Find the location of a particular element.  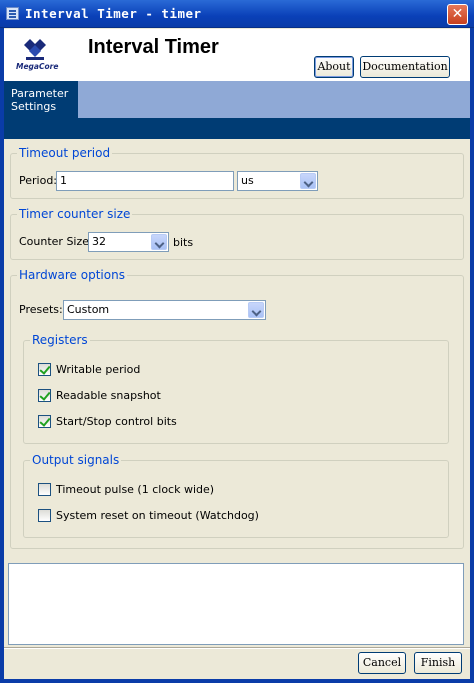

timeout-pulse-checkbox-row: Timeout pulse (1 clock wide) is located at coordinates (188, 490).